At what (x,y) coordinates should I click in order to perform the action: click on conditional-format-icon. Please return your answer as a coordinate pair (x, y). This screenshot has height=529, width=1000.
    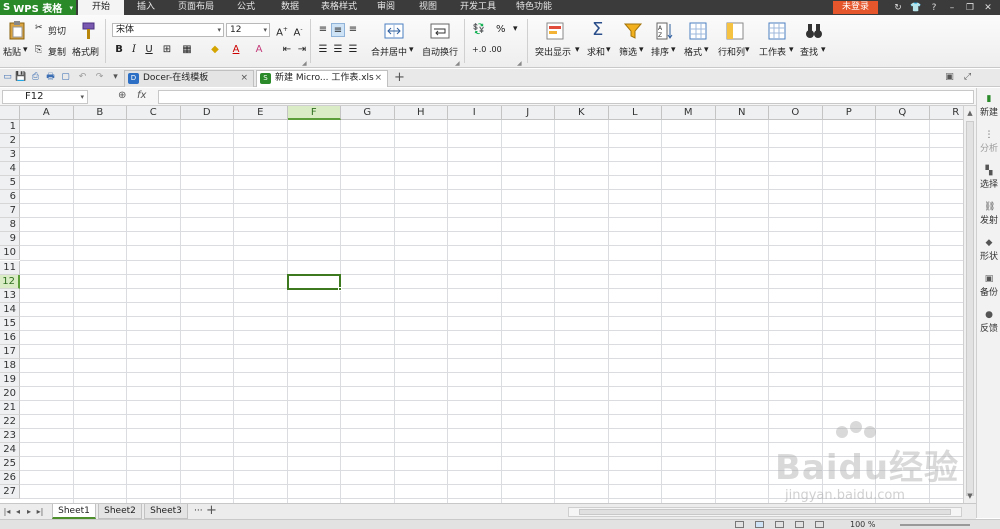
    Looking at the image, I should click on (555, 31).